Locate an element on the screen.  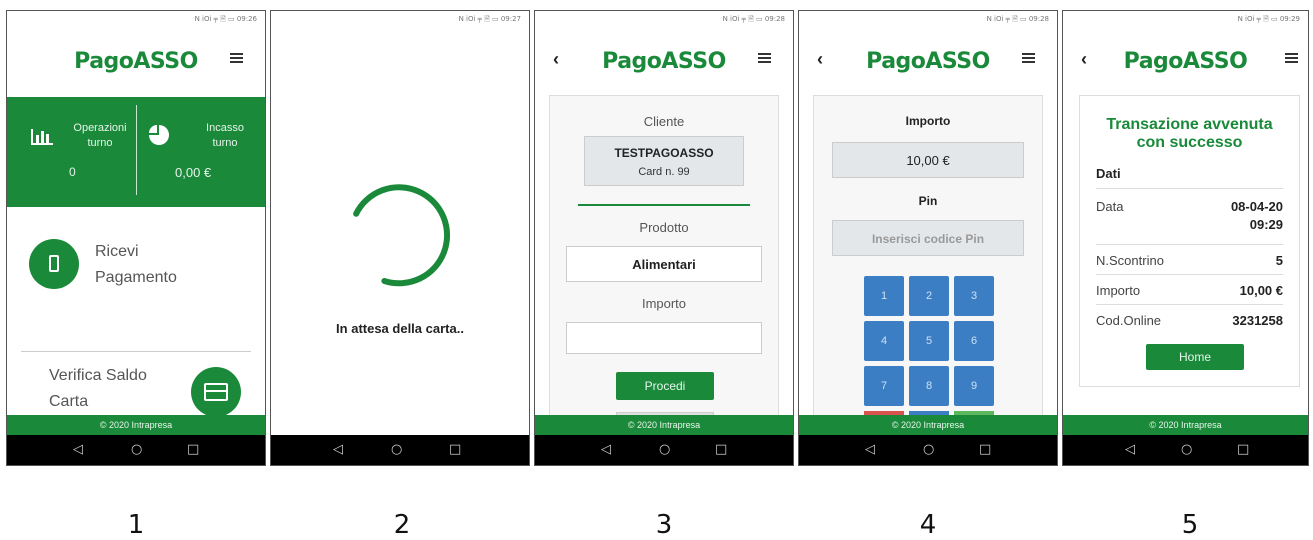
divider is located at coordinates (136, 351).